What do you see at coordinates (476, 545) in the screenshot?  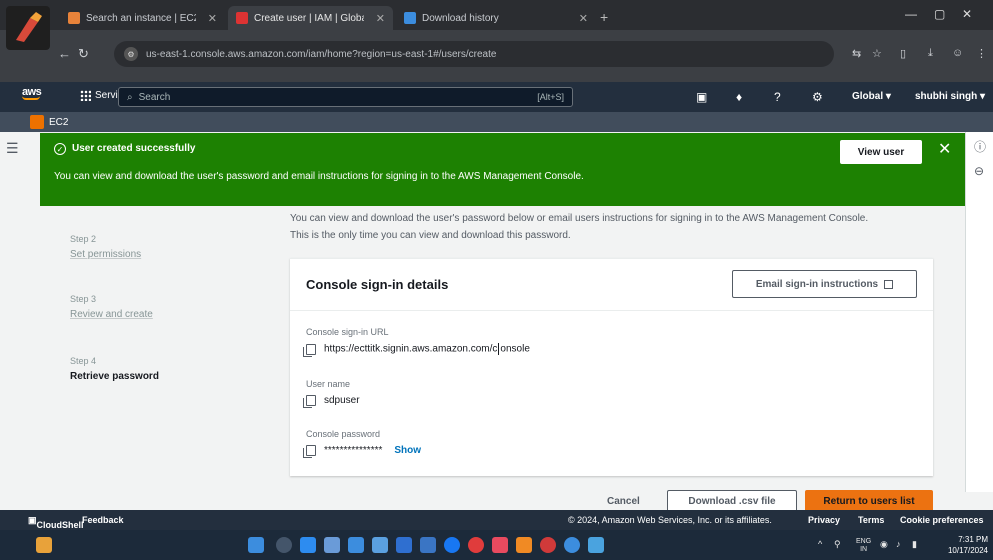 I see `youtube-icon` at bounding box center [476, 545].